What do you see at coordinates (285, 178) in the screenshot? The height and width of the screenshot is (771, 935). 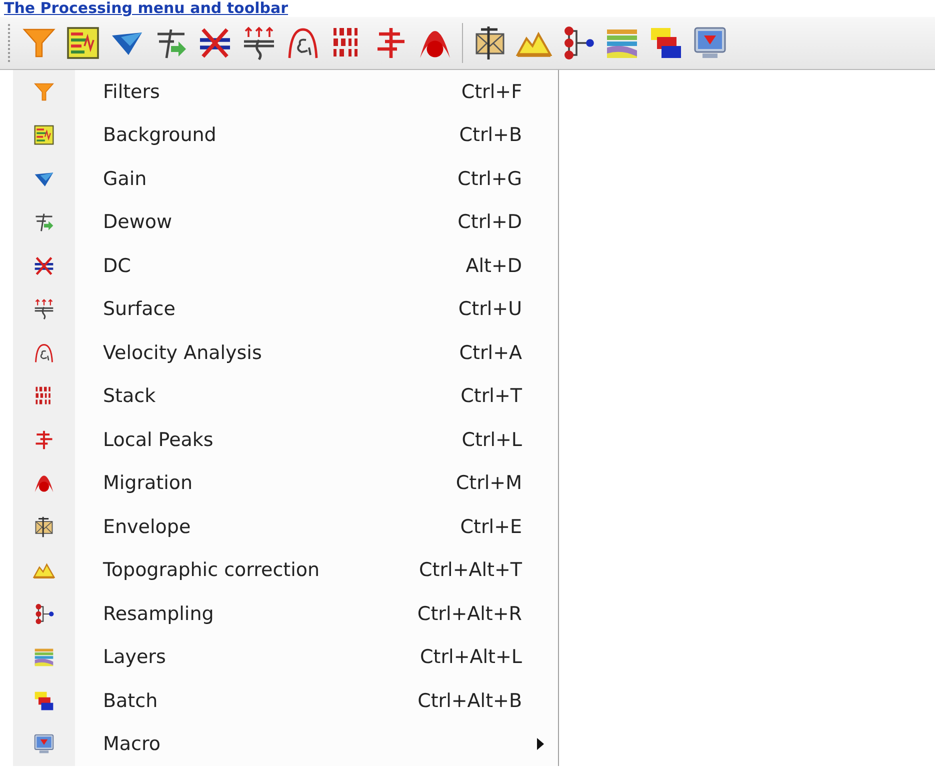 I see `menu-item: Gain Ctrl+G` at bounding box center [285, 178].